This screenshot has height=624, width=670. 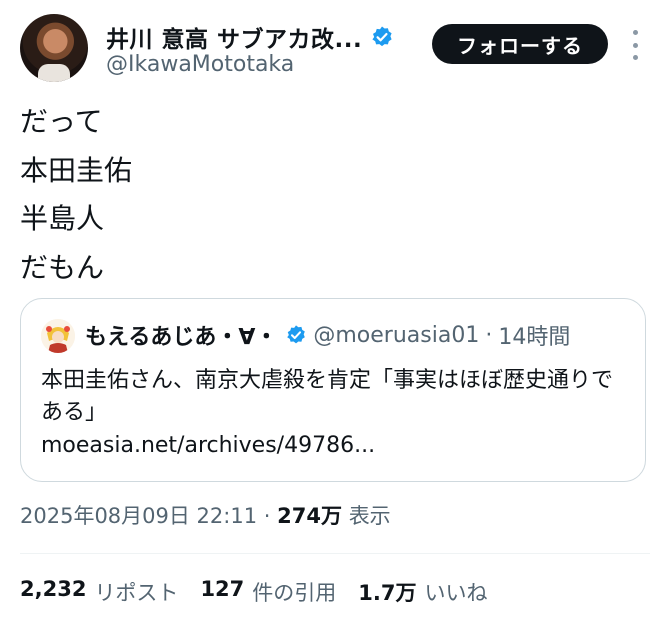 I want to click on likes-count: 1.7万, so click(x=387, y=593).